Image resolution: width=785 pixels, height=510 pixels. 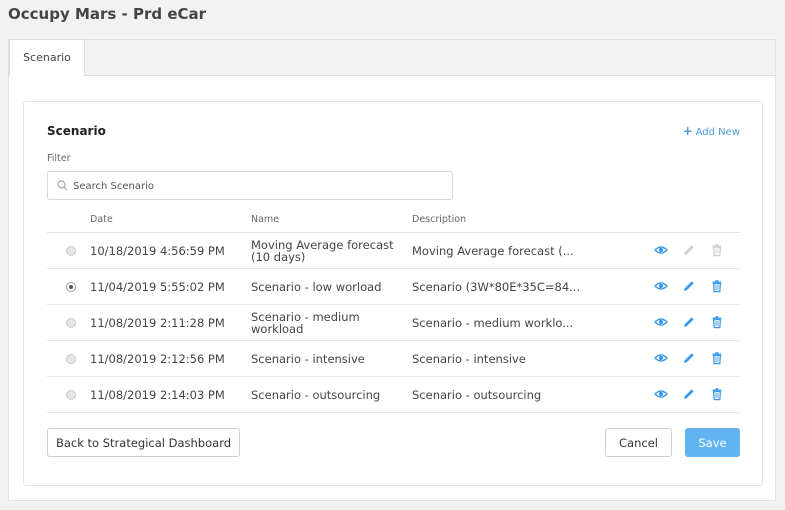 I want to click on row-name: Scenario - low worload, so click(x=316, y=286).